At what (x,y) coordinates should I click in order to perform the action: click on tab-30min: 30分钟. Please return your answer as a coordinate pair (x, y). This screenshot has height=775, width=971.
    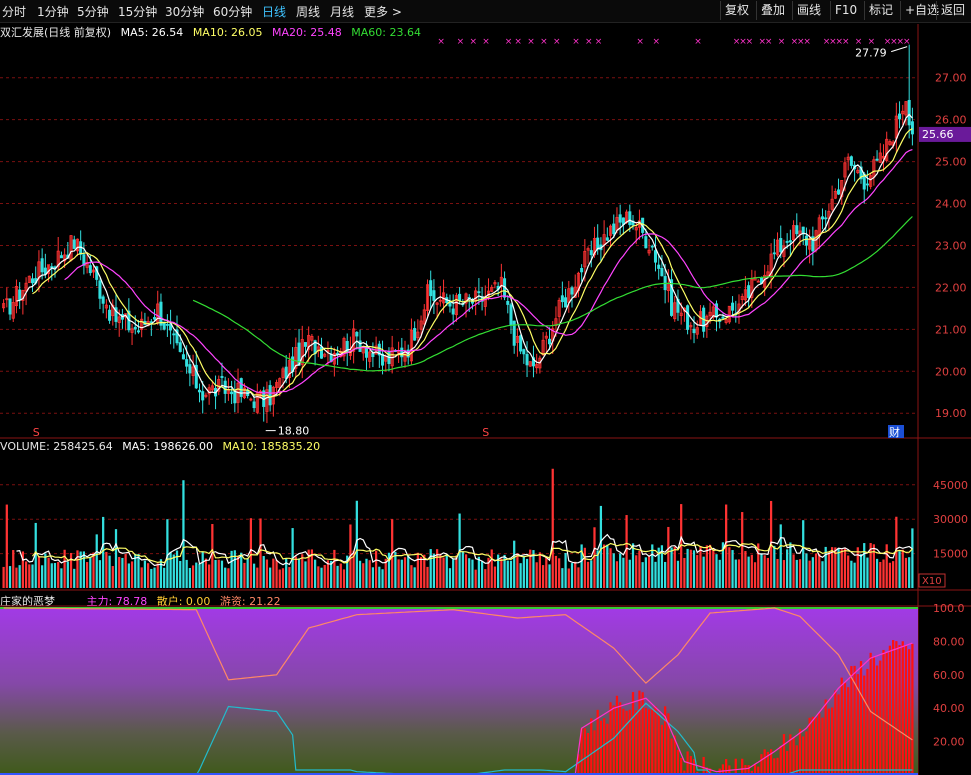
    Looking at the image, I should click on (184, 11).